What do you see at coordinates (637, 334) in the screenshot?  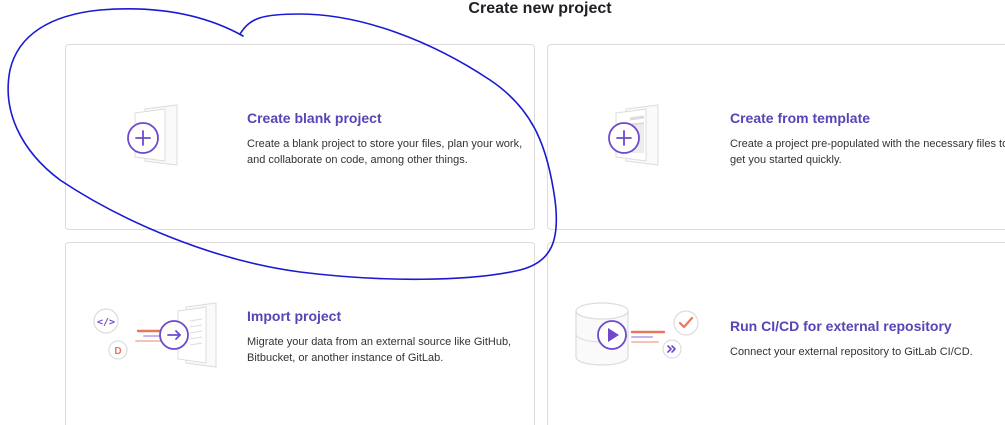 I see `cicd-external-repo-icon` at bounding box center [637, 334].